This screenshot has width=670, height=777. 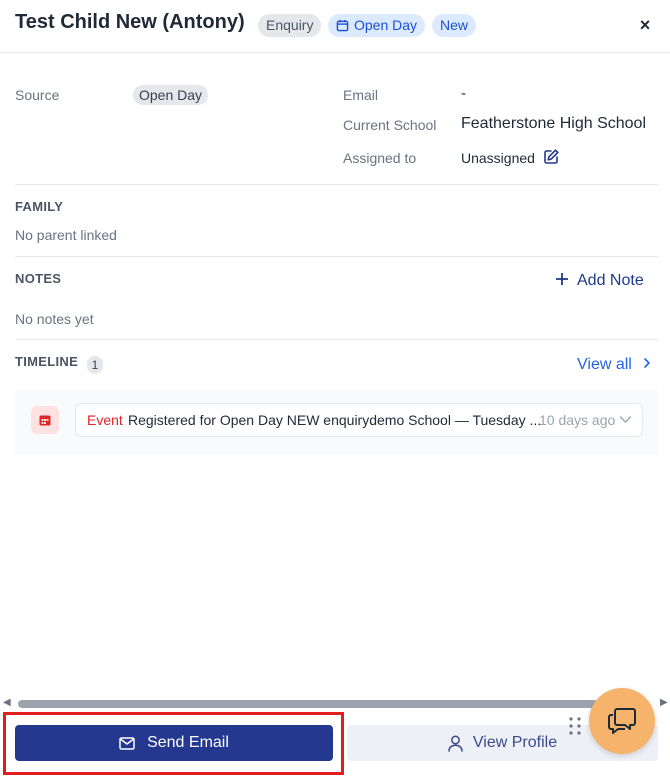 I want to click on event-icon, so click(x=45, y=420).